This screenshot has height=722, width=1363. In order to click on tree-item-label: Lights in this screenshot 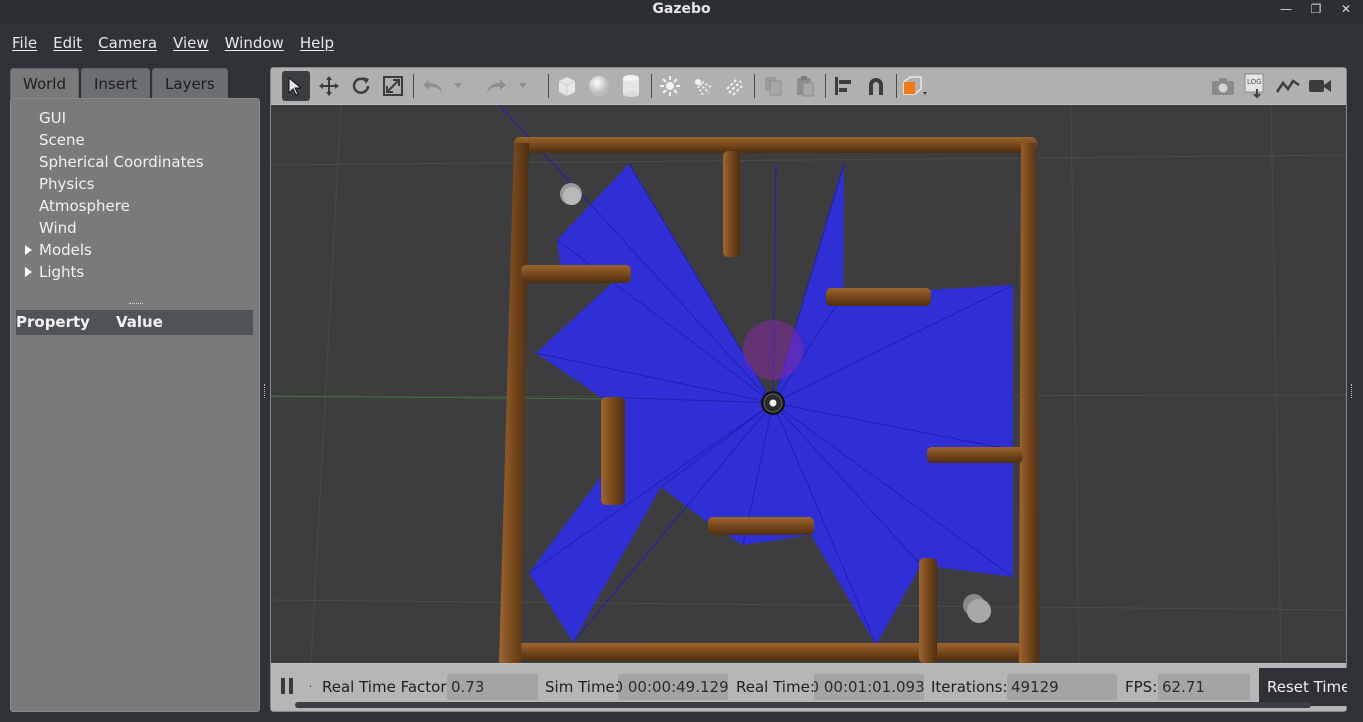, I will do `click(62, 272)`.